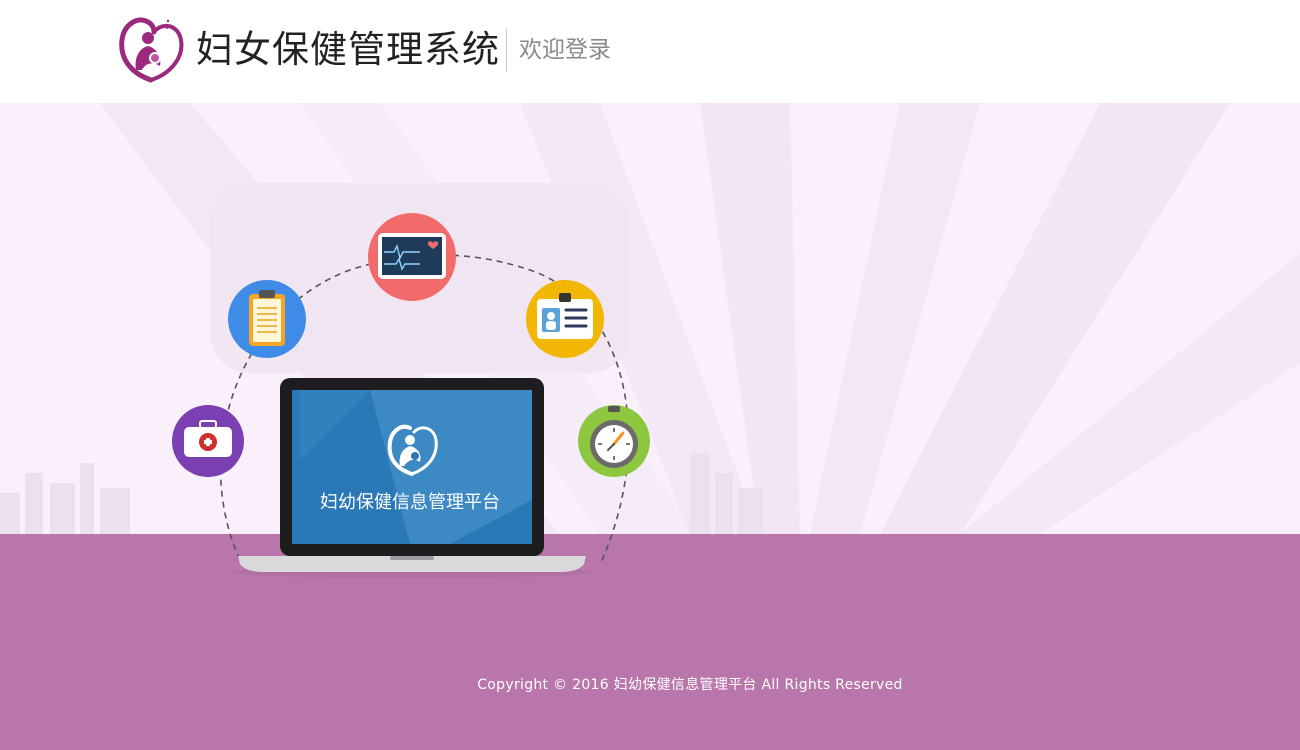  I want to click on header-divider, so click(506, 50).